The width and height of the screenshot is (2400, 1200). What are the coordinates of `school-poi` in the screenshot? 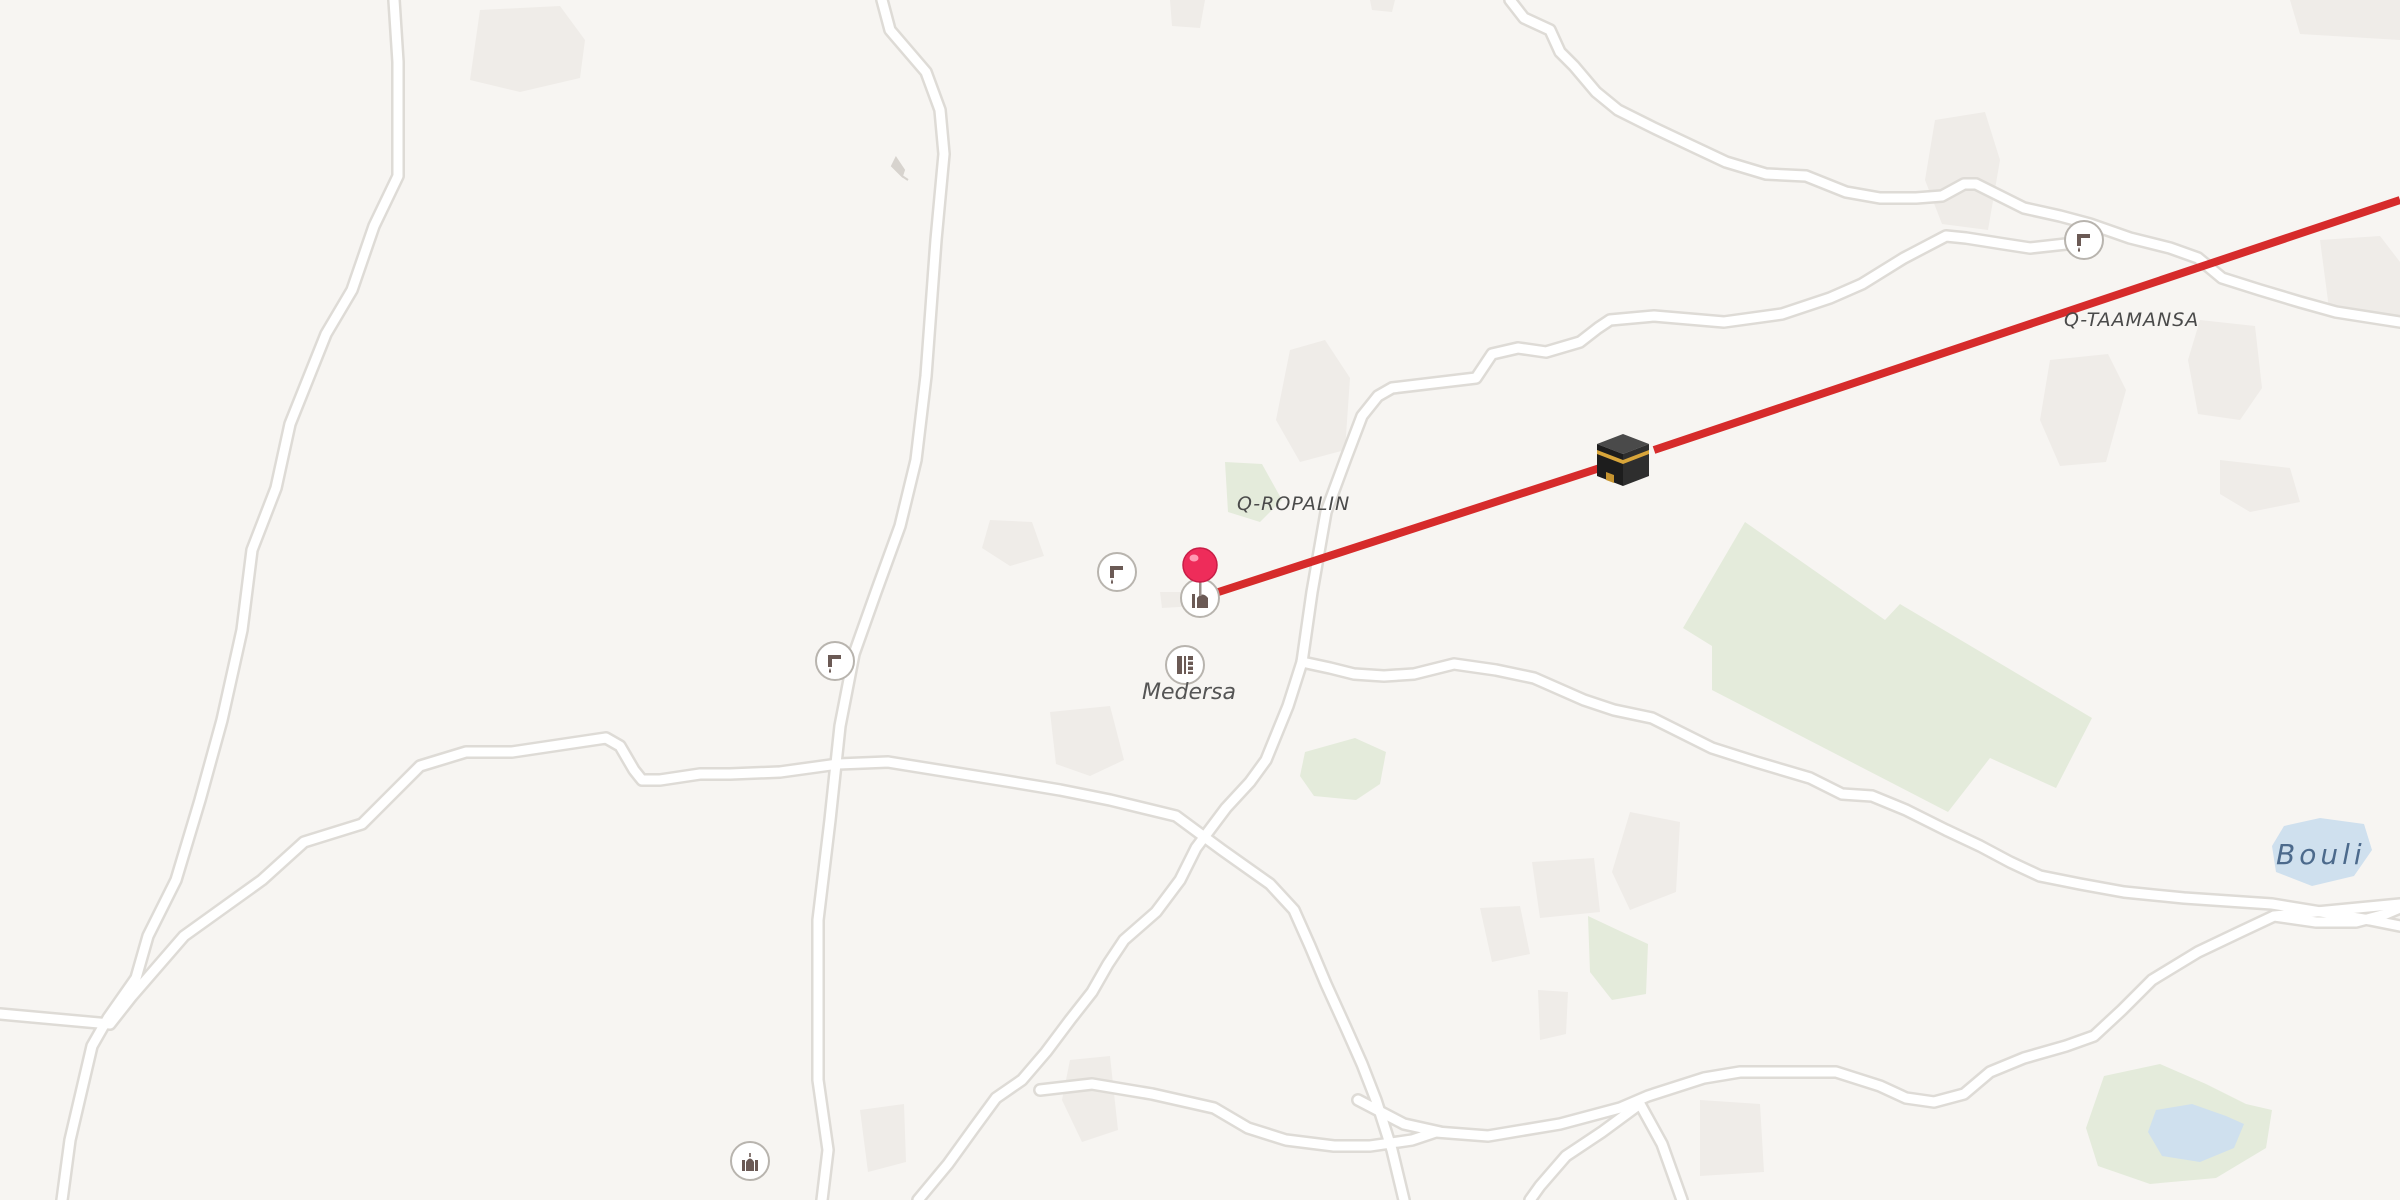 It's located at (1185, 665).